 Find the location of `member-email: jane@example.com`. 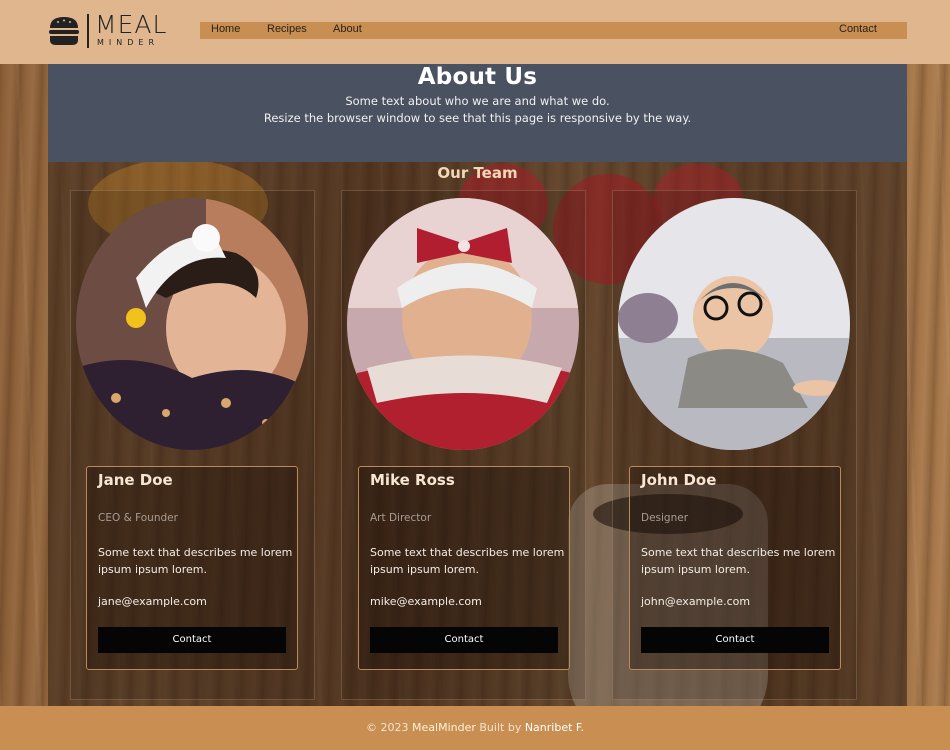

member-email: jane@example.com is located at coordinates (152, 601).